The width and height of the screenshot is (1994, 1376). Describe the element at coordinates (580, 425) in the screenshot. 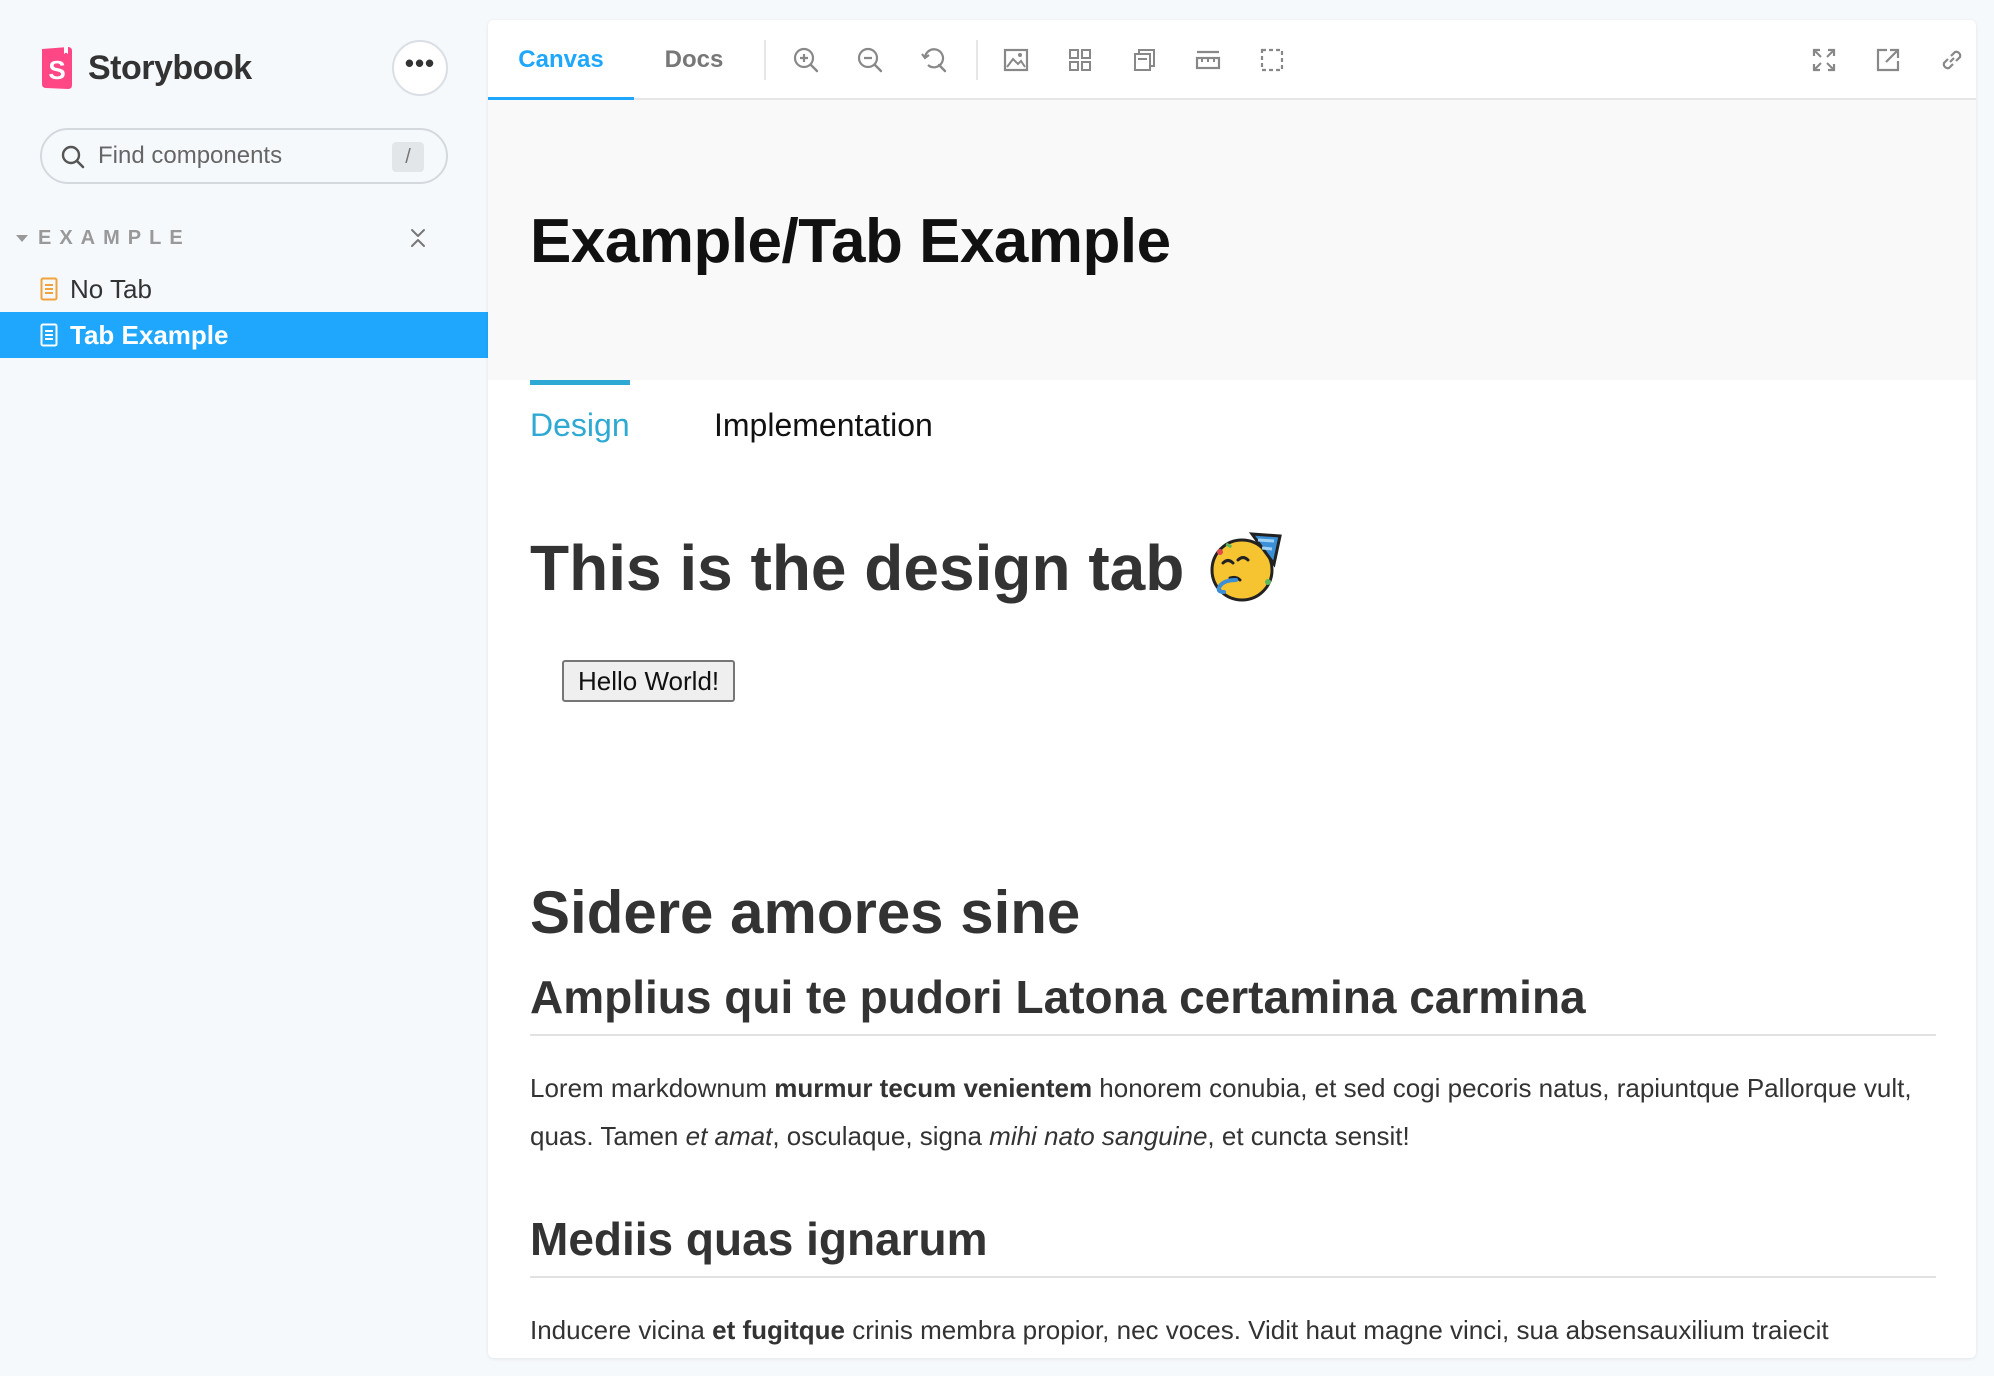

I see `tab-design: Design` at that location.